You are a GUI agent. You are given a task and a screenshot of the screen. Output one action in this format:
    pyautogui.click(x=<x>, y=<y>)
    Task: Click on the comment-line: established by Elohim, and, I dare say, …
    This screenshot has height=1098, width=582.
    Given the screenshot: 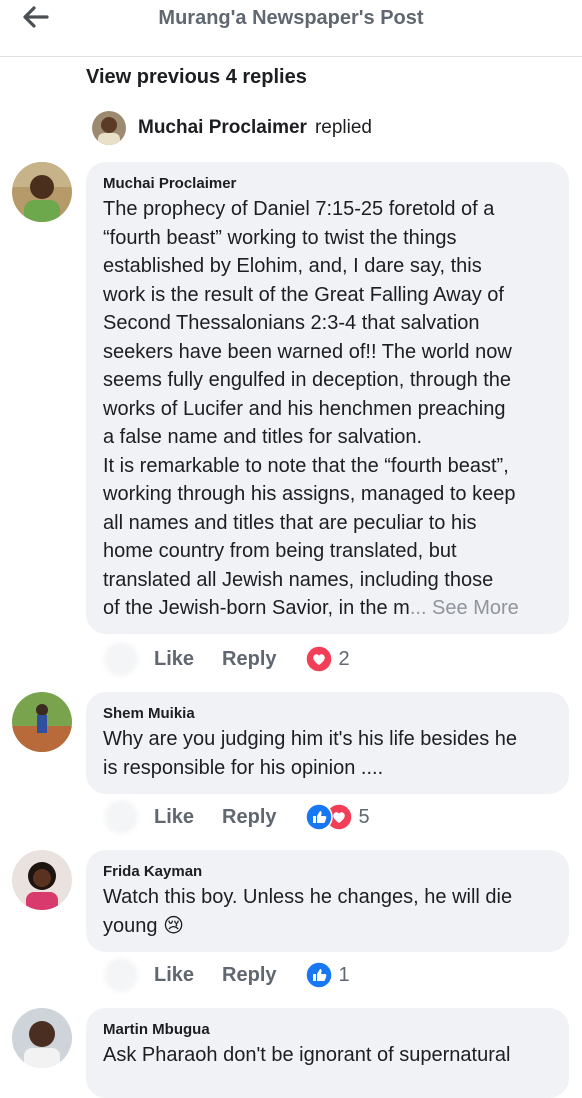 What is the action you would take?
    pyautogui.click(x=292, y=266)
    